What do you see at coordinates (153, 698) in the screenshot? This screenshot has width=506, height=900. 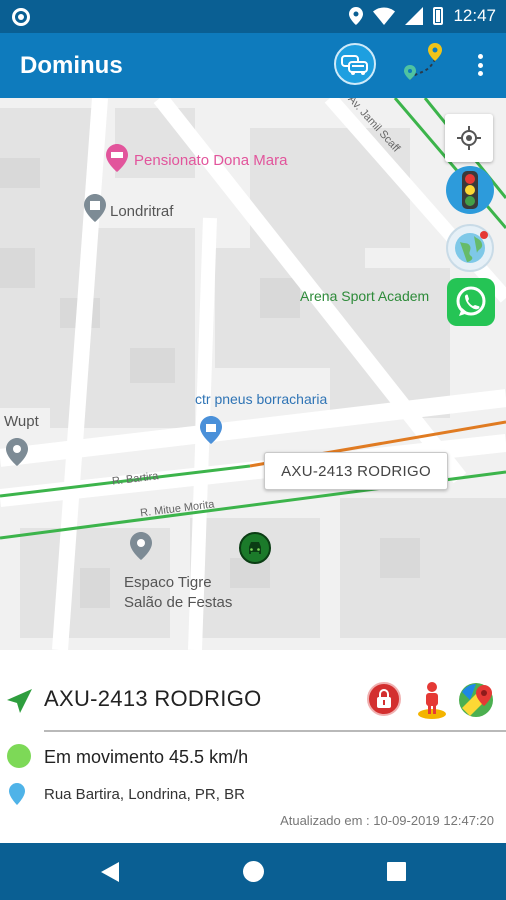 I see `vehicle-name: AXU-2413 RODRIGO` at bounding box center [153, 698].